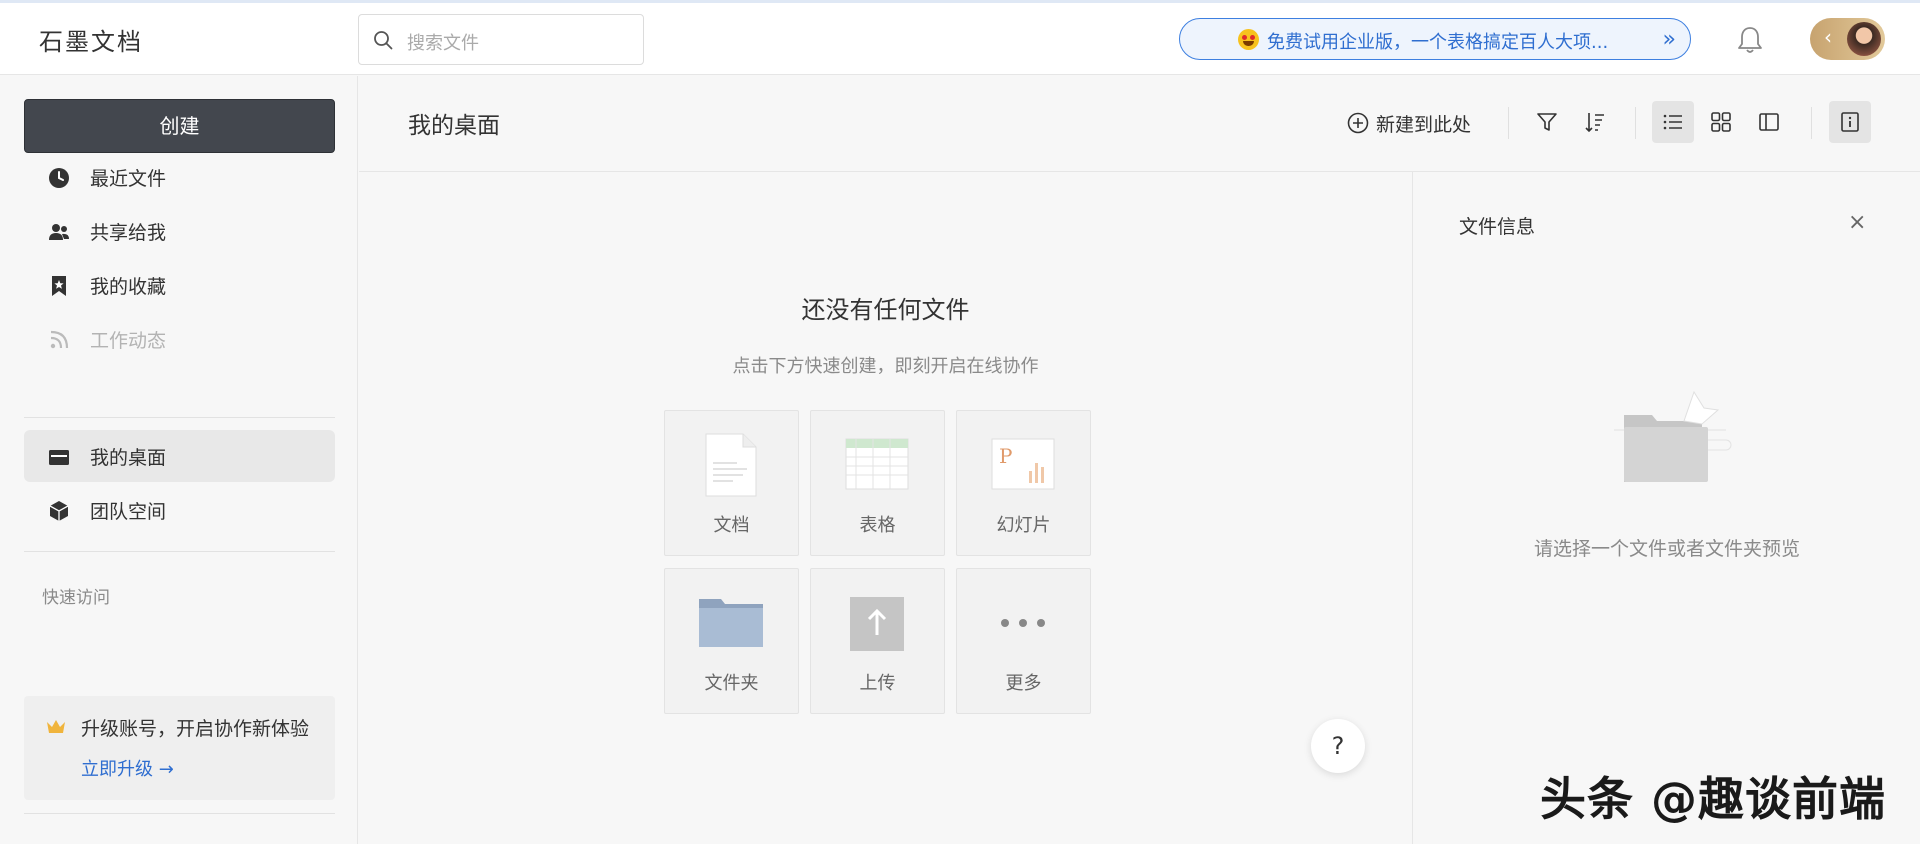 Image resolution: width=1920 pixels, height=844 pixels. I want to click on enterprise-promo-banner: 免费试用企业版，一个表格搞定百人大项... », so click(1435, 39).